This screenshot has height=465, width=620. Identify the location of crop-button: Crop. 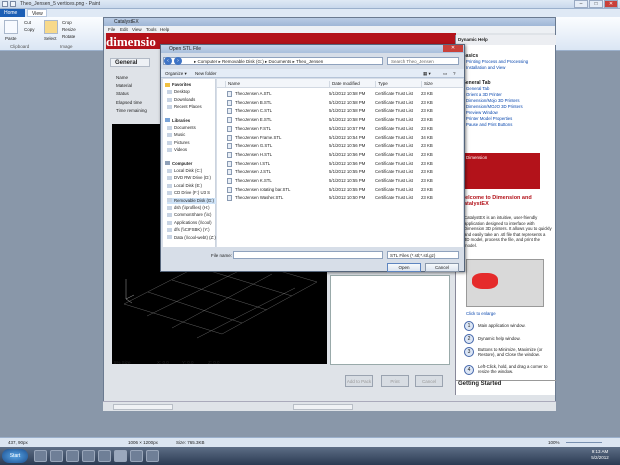
(67, 22).